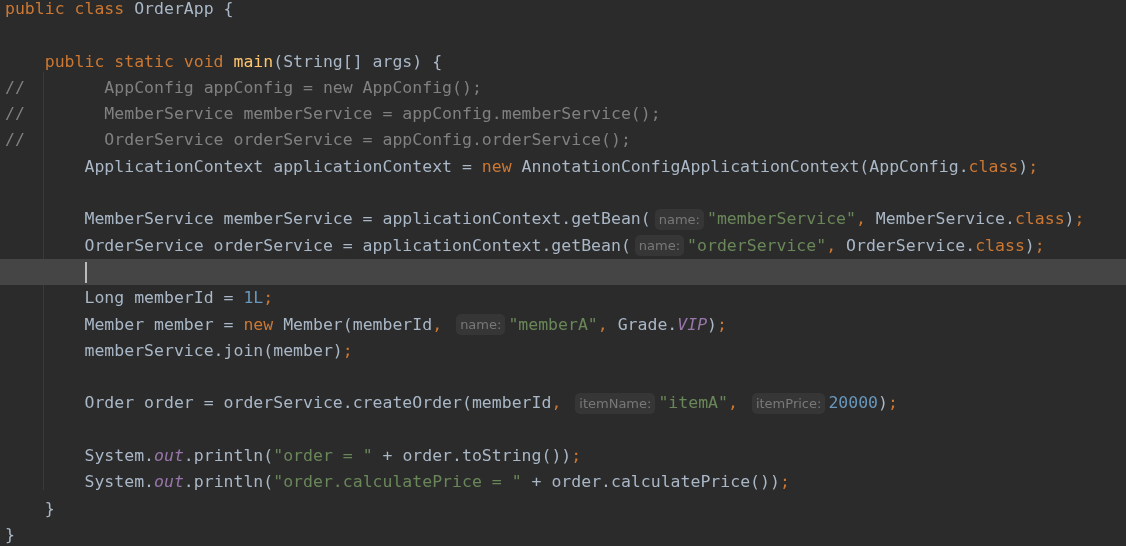 The width and height of the screenshot is (1126, 546). I want to click on string-literal: "orderService", so click(757, 245).